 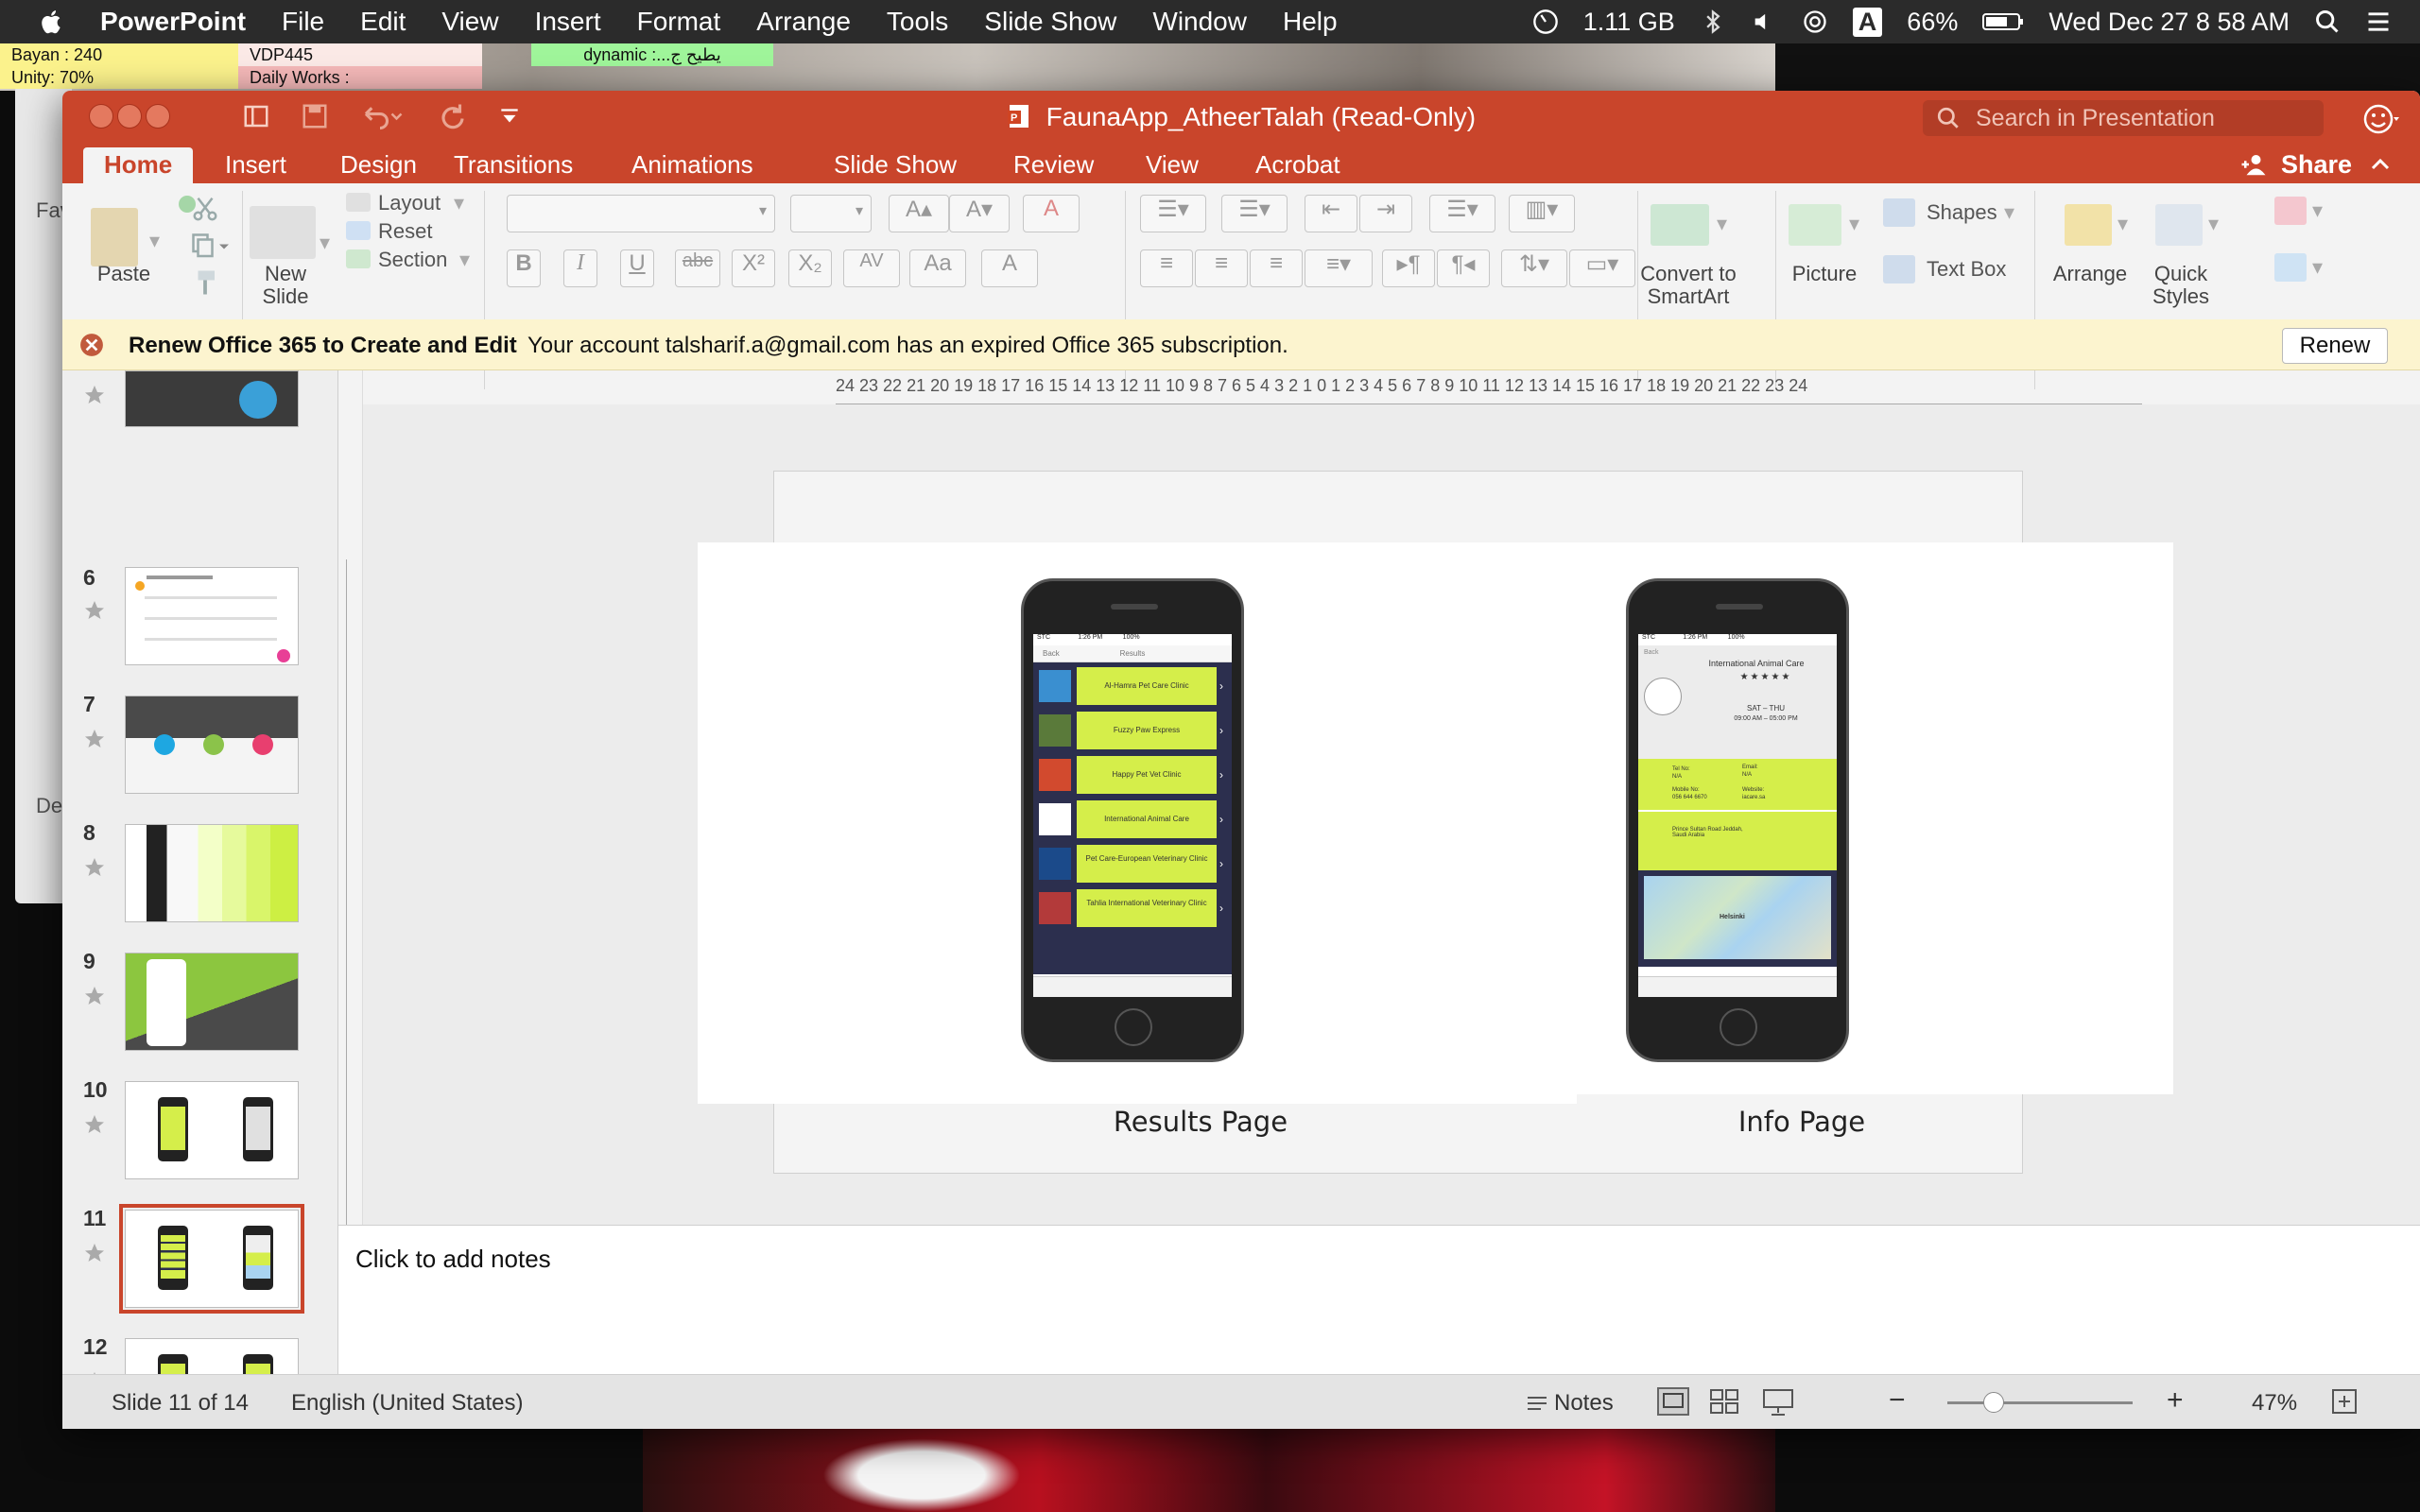 What do you see at coordinates (119, 77) in the screenshot?
I see `sticky-note-unity: Unity: 70%` at bounding box center [119, 77].